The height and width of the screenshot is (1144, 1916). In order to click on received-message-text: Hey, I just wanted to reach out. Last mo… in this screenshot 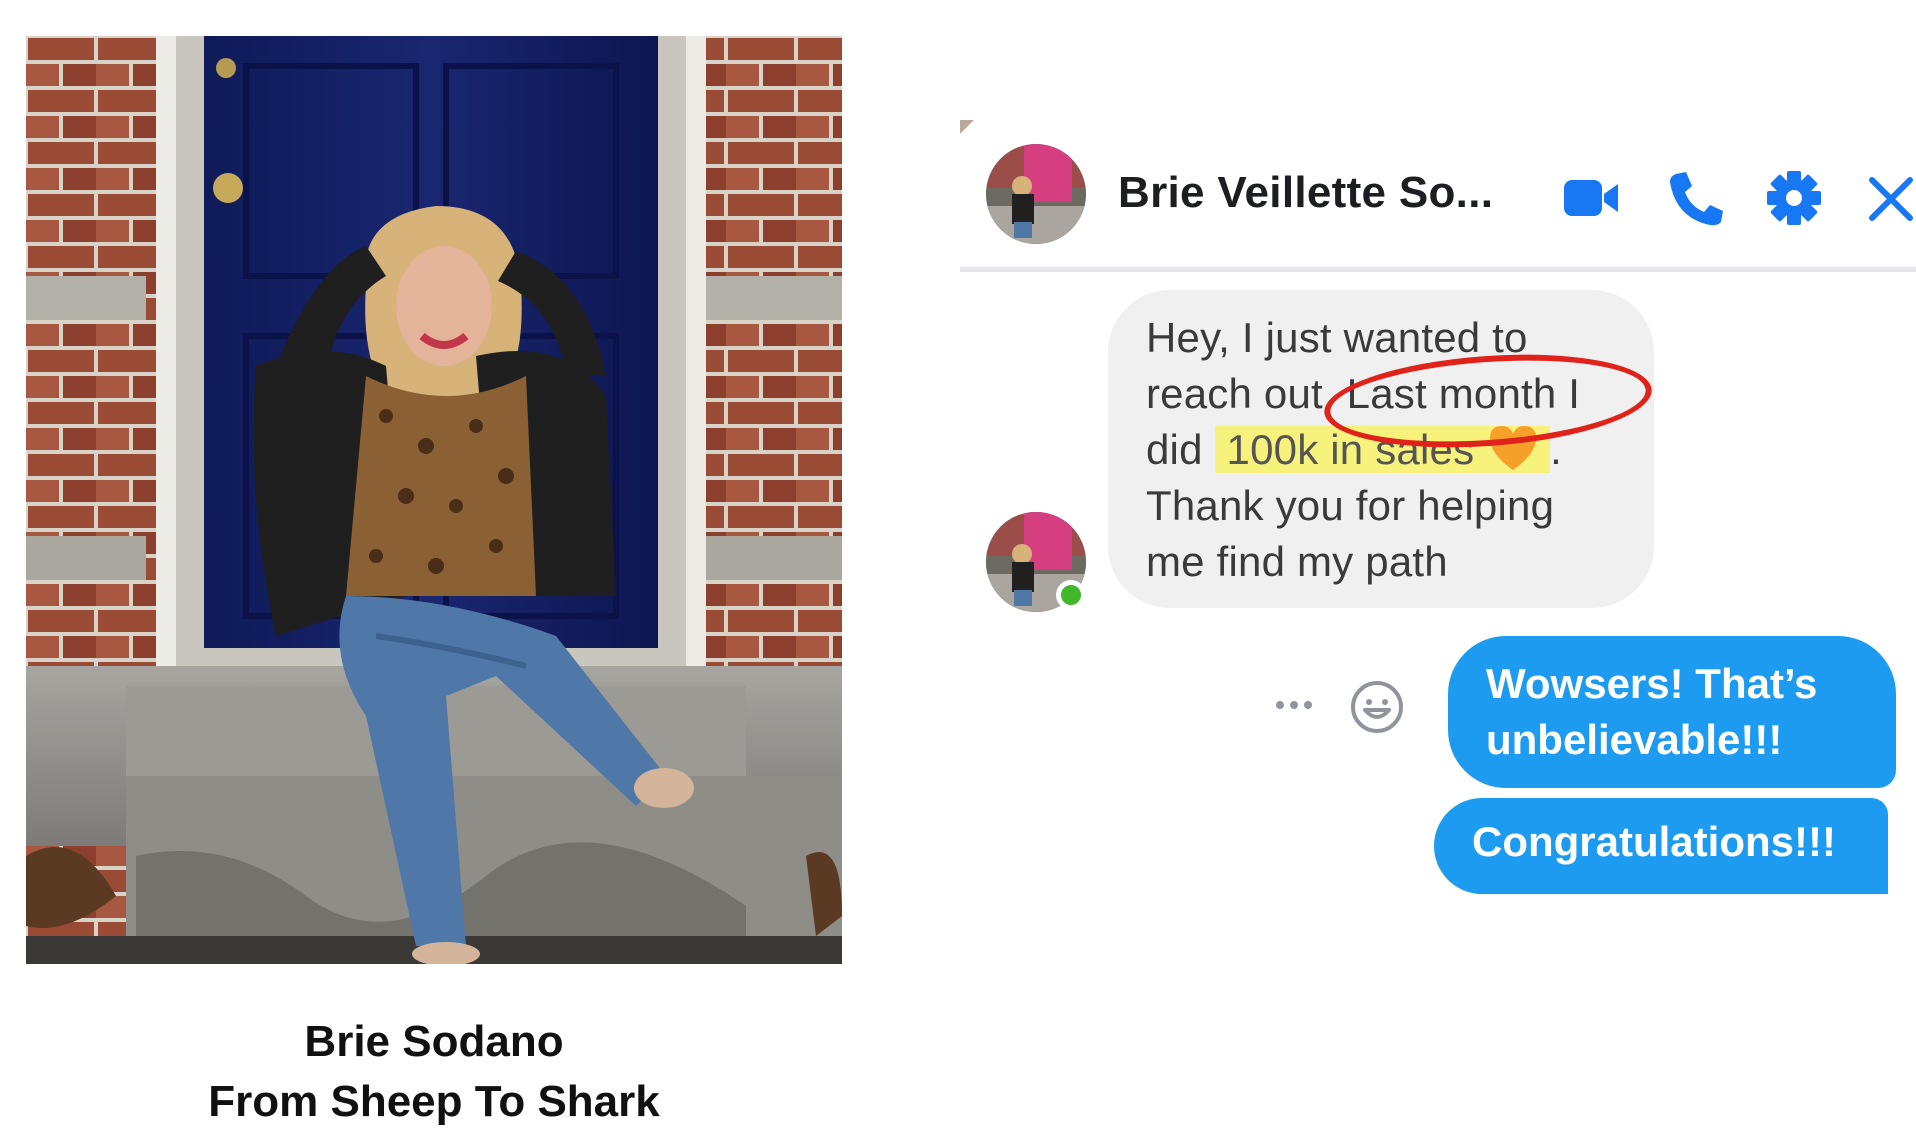, I will do `click(1406, 450)`.